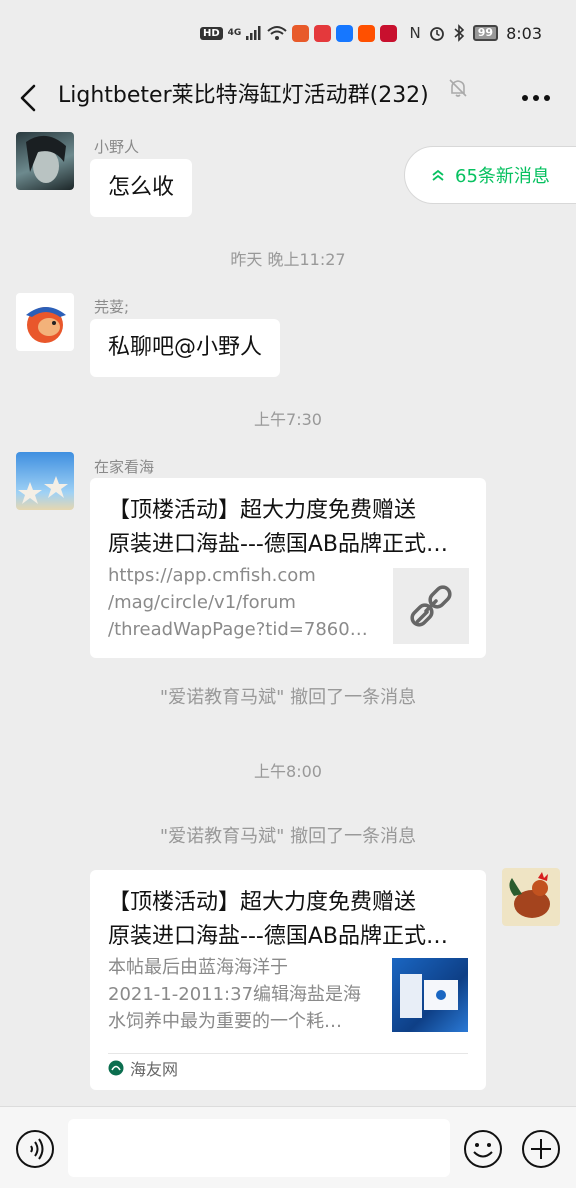 This screenshot has width=576, height=1188. Describe the element at coordinates (202, 602) in the screenshot. I see `card-desc-line: /mag/circle/v1/forum` at that location.